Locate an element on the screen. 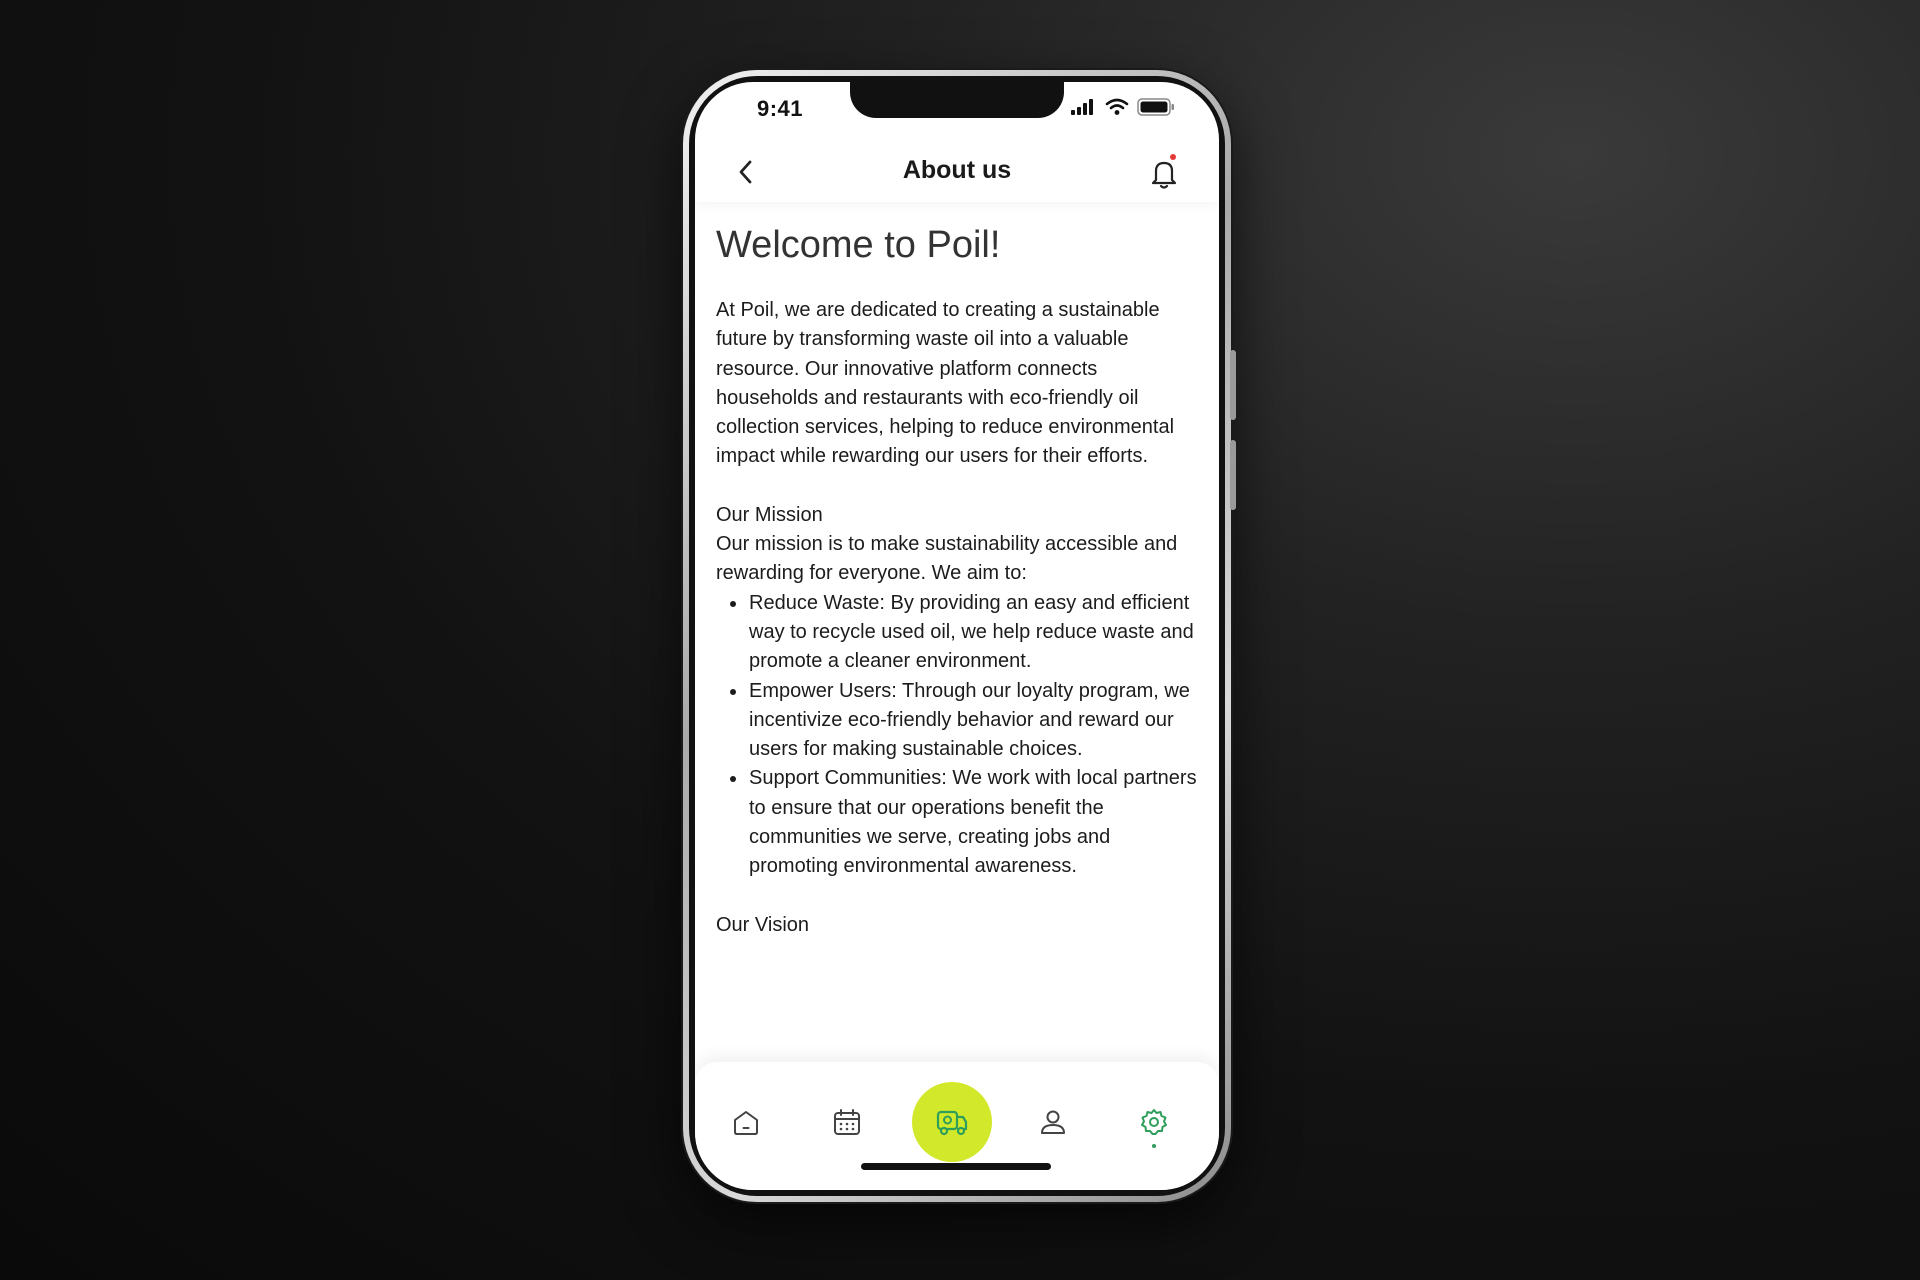 This screenshot has height=1280, width=1920. status-icons is located at coordinates (1123, 107).